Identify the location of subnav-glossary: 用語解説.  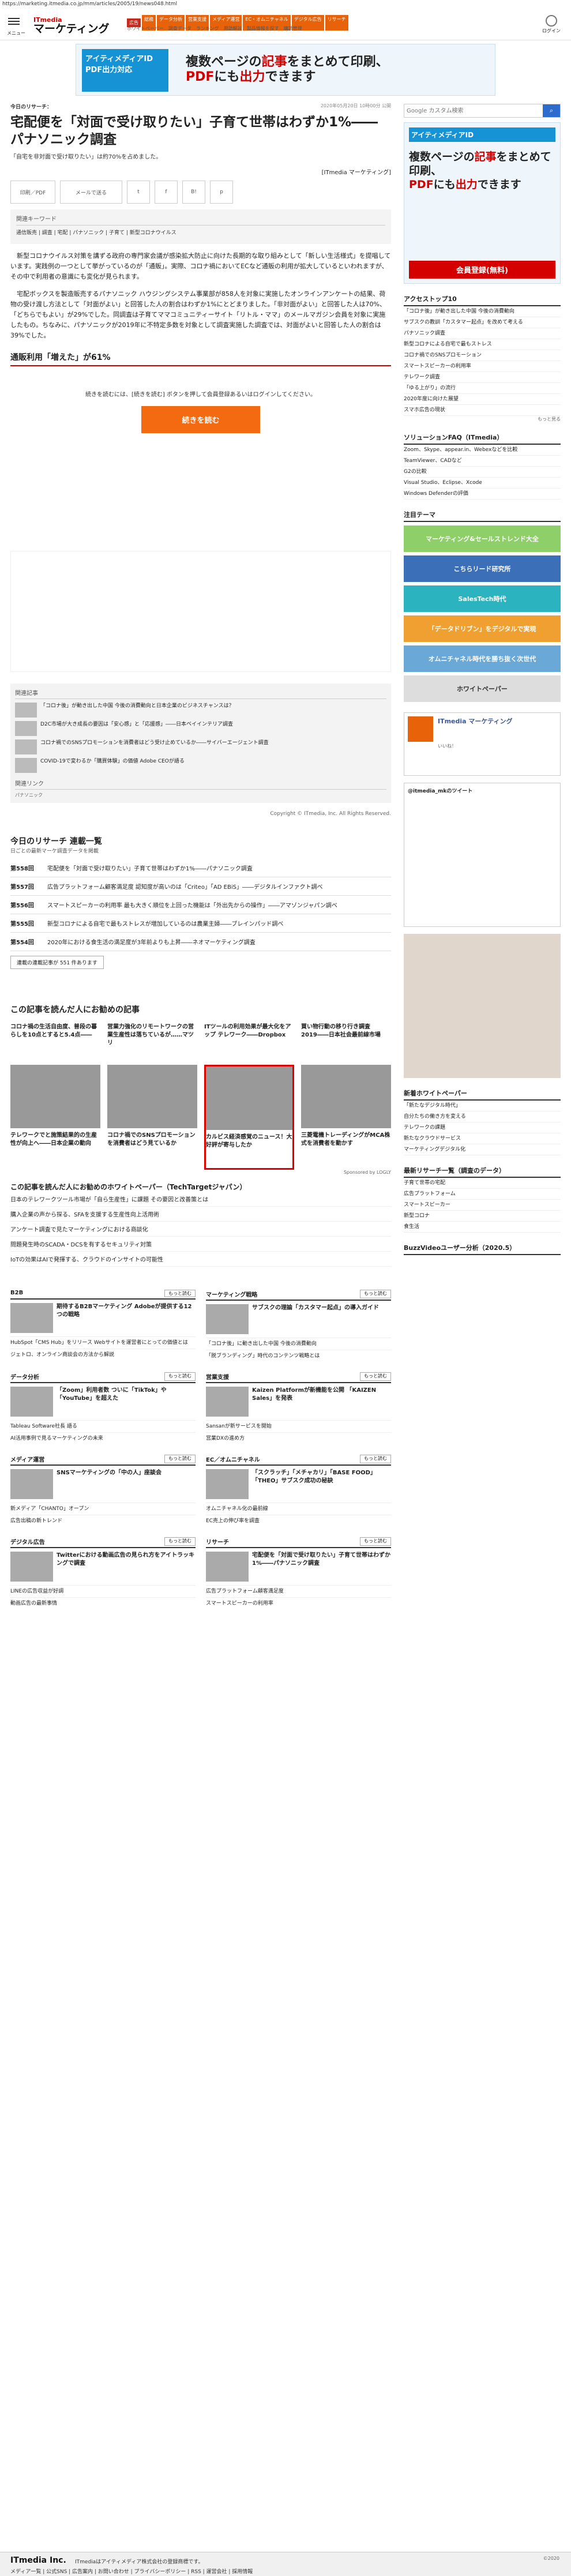
(233, 28).